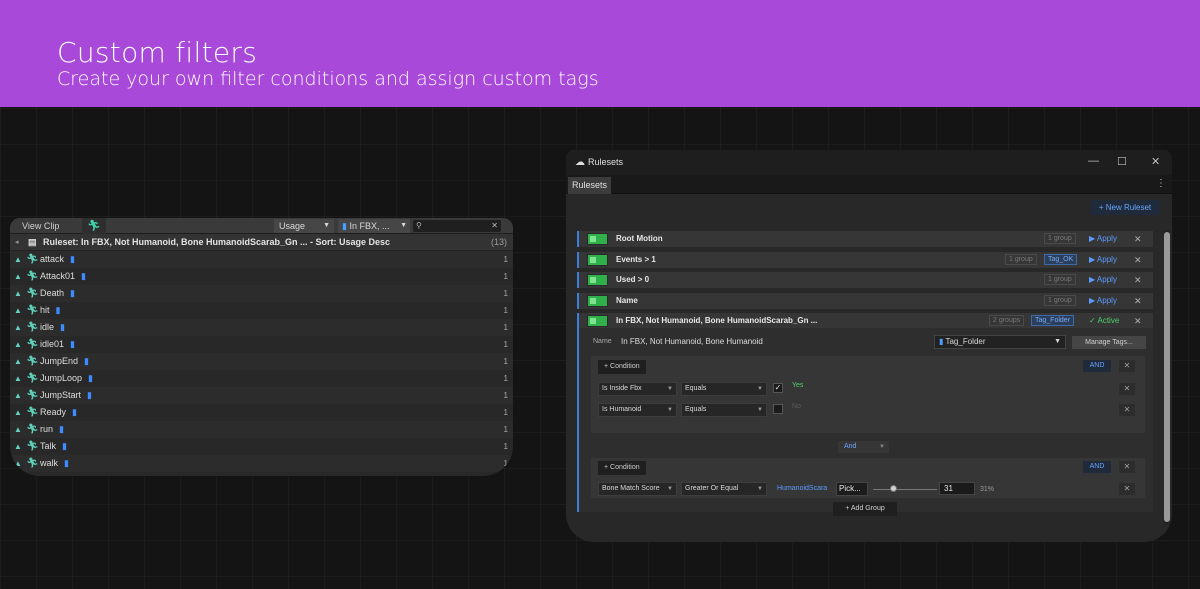 The width and height of the screenshot is (1200, 589). What do you see at coordinates (261, 344) in the screenshot?
I see `clip-list-item: ▲ 🏃︎ idle01 ▮ 1` at bounding box center [261, 344].